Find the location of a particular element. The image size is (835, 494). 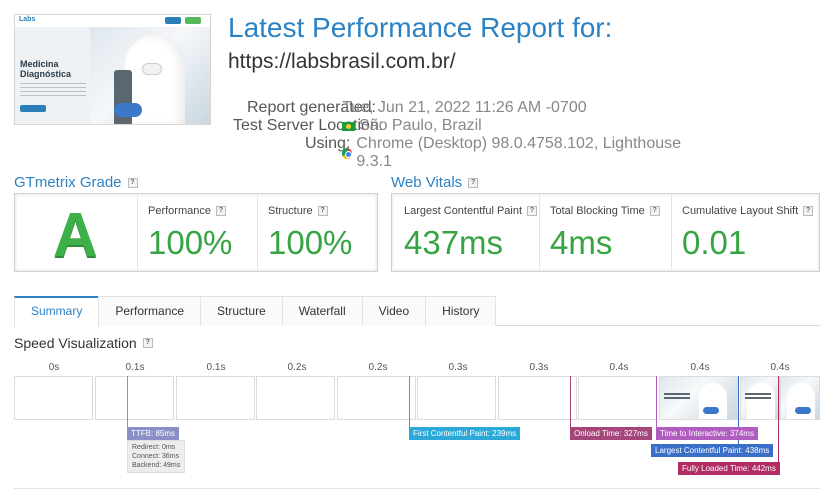

thumbnail-hero-title-line2: Diagnóstica is located at coordinates (46, 74).